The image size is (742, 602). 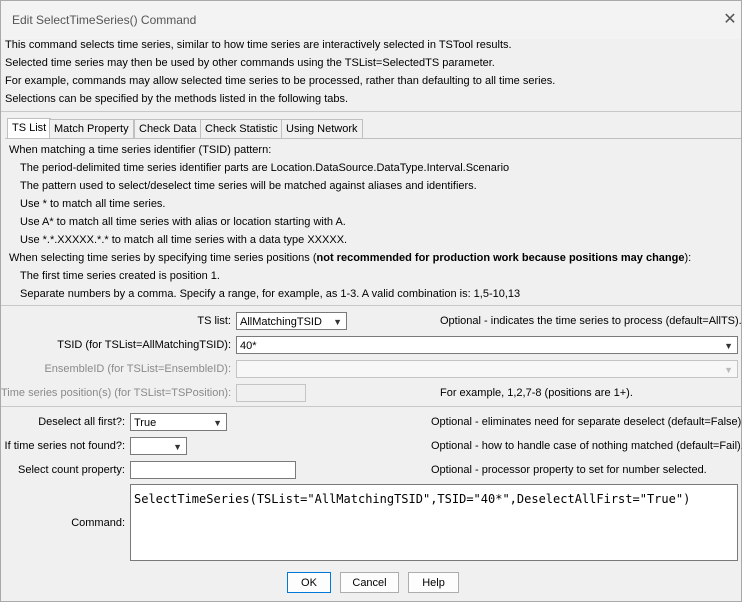 What do you see at coordinates (322, 128) in the screenshot?
I see `tab-using-network: Using Network` at bounding box center [322, 128].